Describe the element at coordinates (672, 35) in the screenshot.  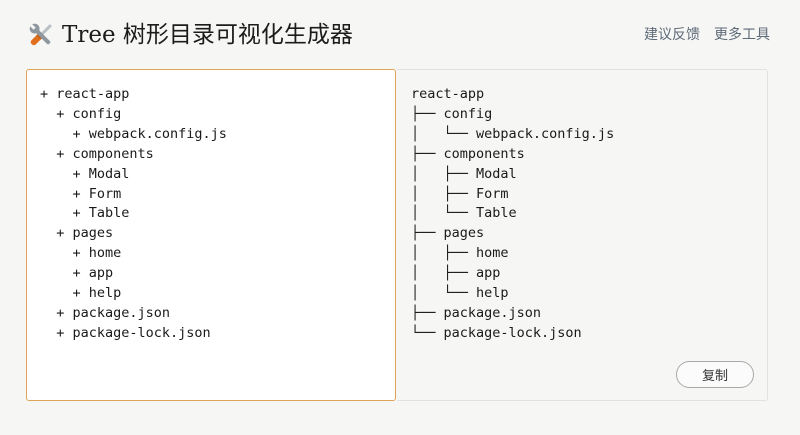
I see `nav-feedback-link: 建议反馈` at that location.